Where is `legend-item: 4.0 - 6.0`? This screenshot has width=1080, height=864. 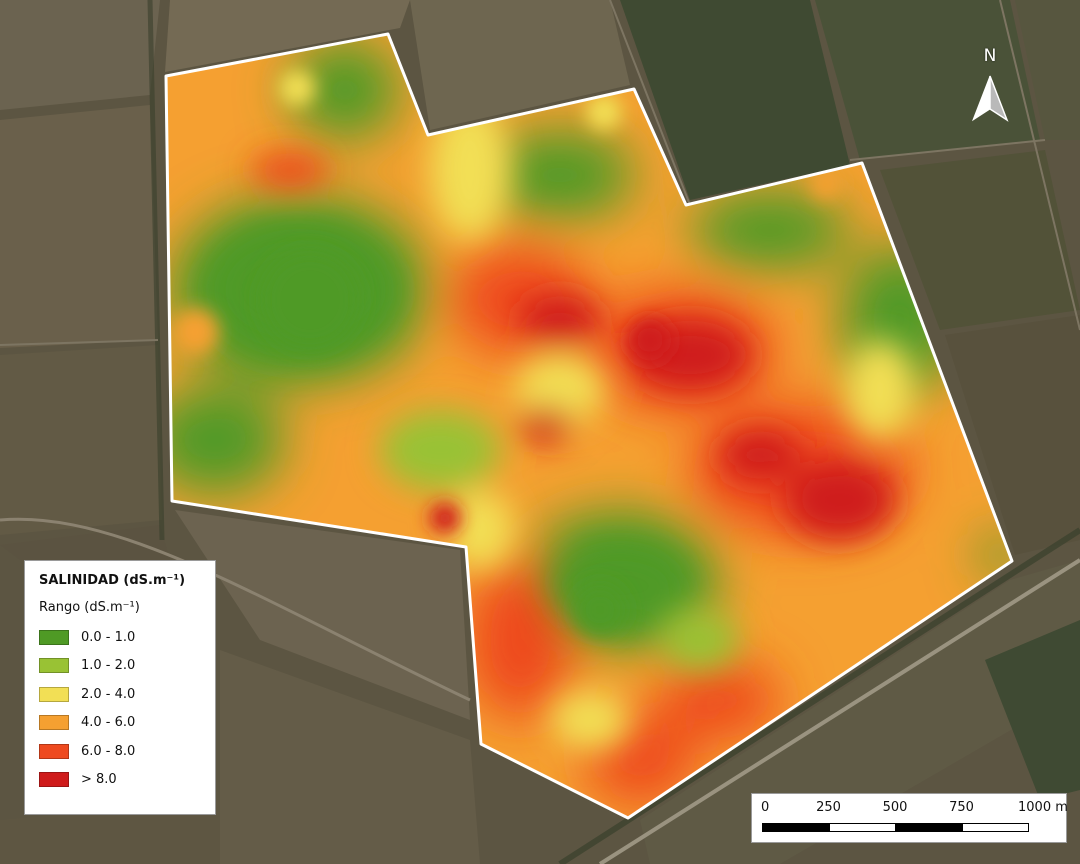
legend-item: 4.0 - 6.0 is located at coordinates (120, 723).